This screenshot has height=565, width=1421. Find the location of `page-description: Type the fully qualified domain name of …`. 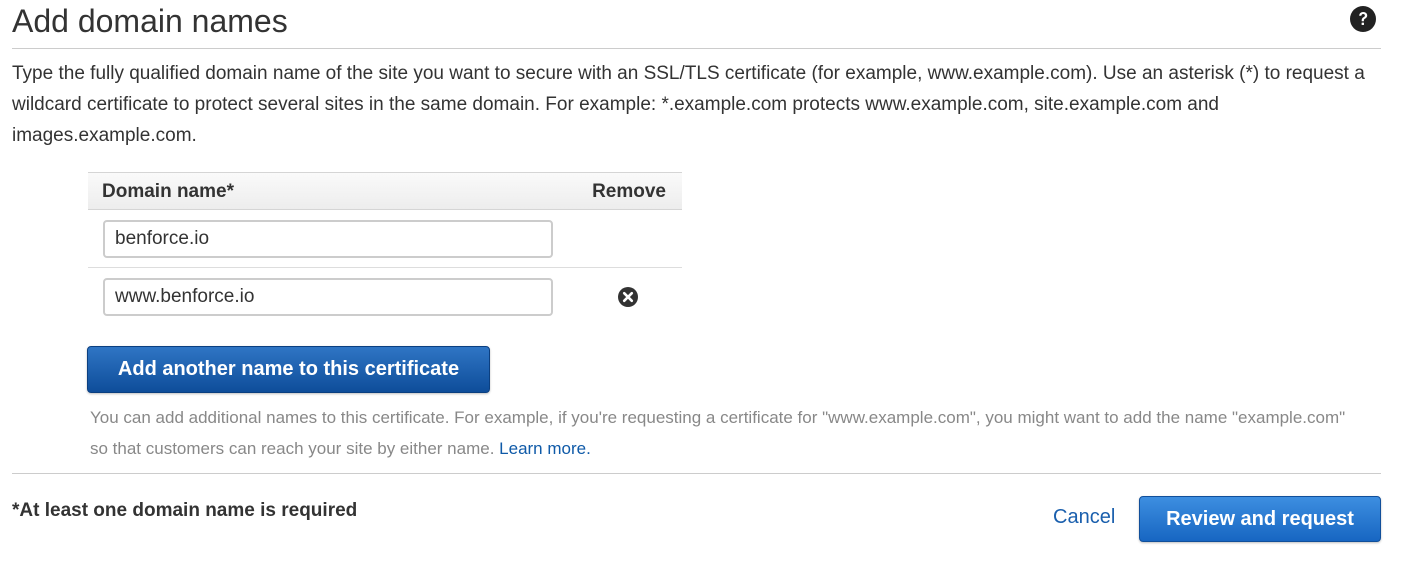

page-description: Type the fully qualified domain name of … is located at coordinates (688, 104).